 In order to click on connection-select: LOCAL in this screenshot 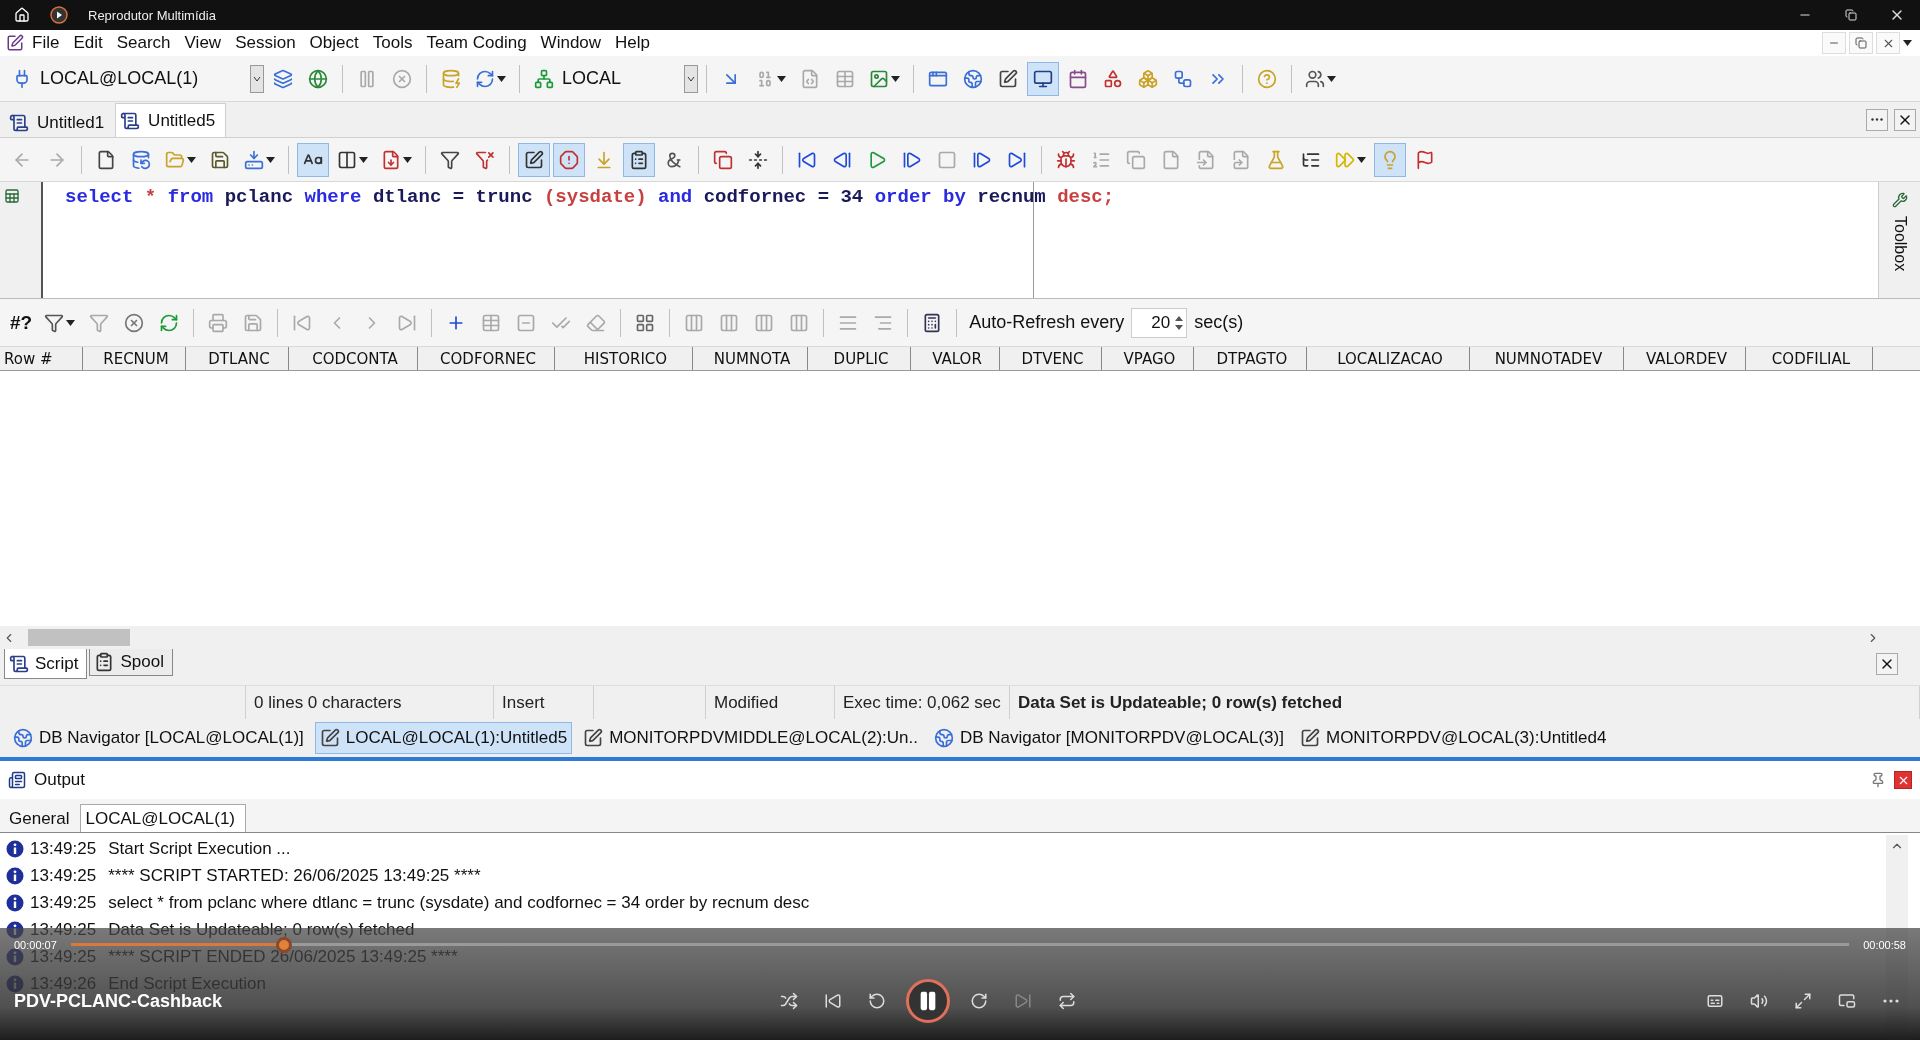, I will do `click(613, 78)`.